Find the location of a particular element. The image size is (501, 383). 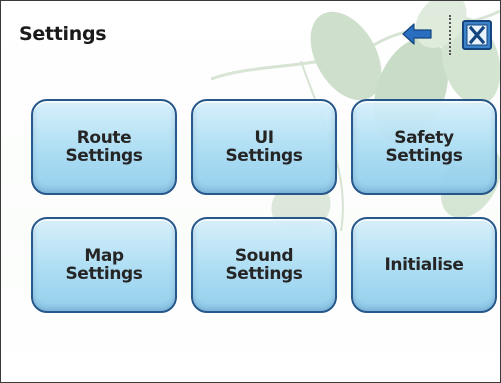

header-divider is located at coordinates (450, 35).